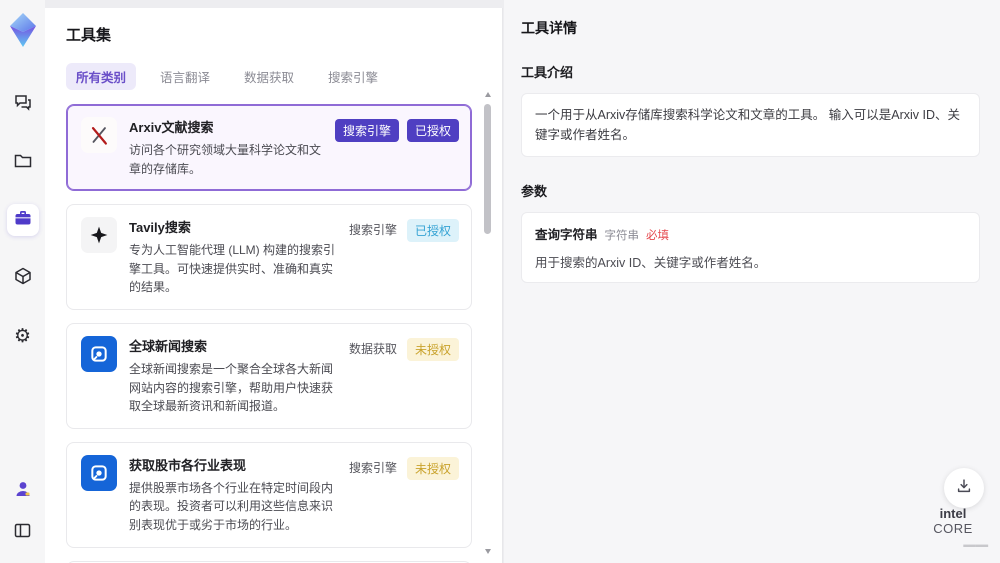 The height and width of the screenshot is (563, 1000). What do you see at coordinates (953, 513) in the screenshot?
I see `brand-intel: intel` at bounding box center [953, 513].